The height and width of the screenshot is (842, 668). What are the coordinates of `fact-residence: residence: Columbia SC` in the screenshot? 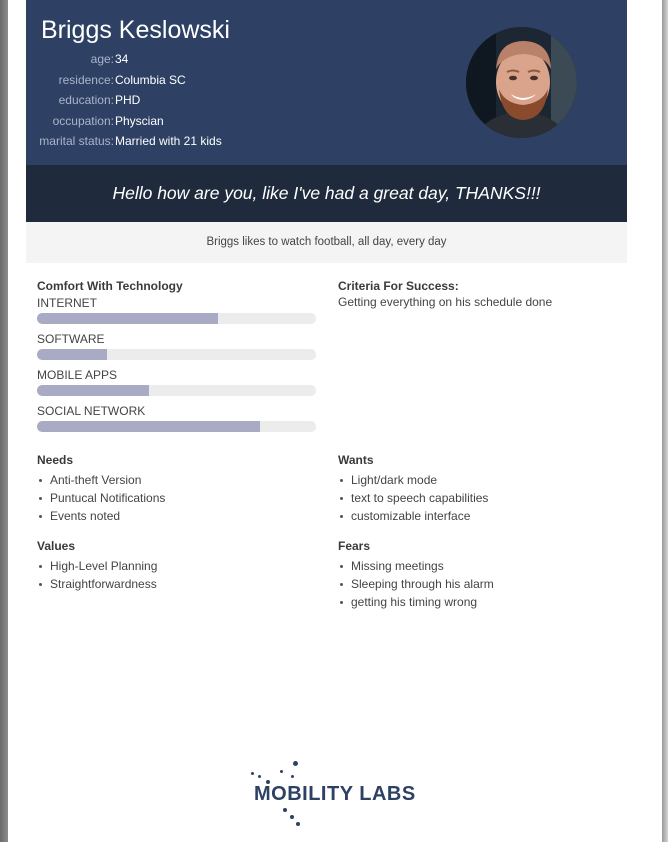 It's located at (156, 83).